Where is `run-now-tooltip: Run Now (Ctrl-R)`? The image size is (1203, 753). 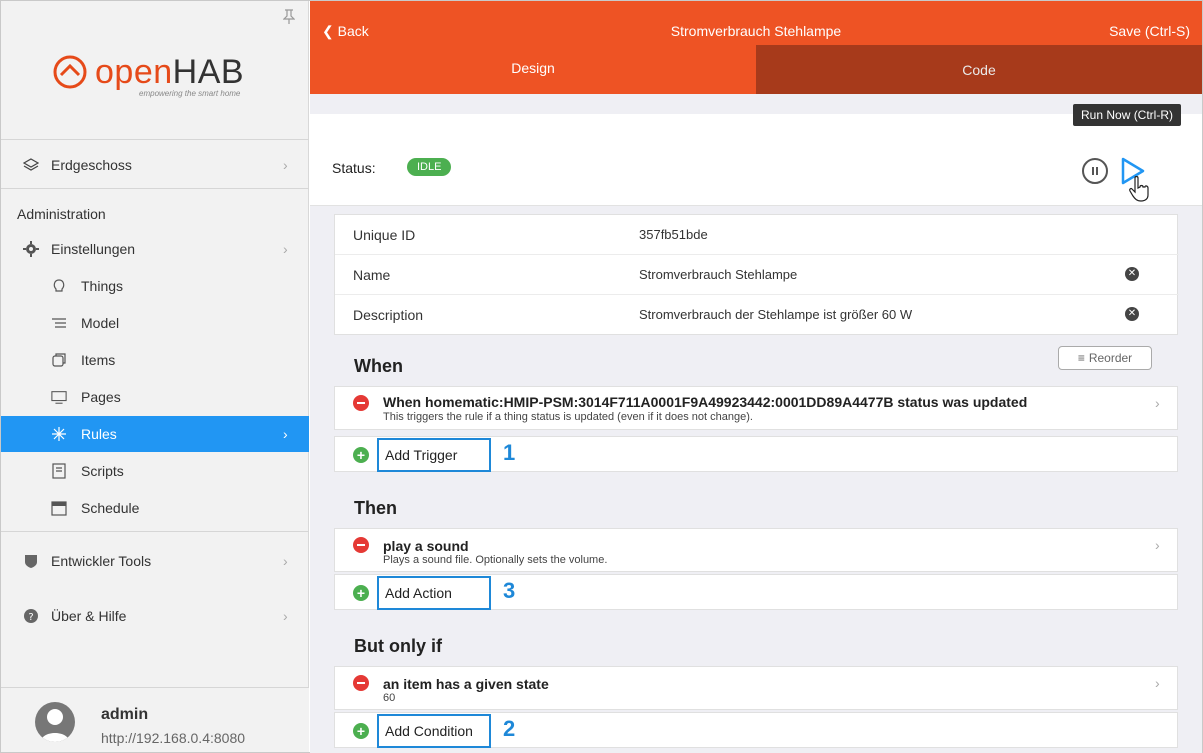
run-now-tooltip: Run Now (Ctrl-R) is located at coordinates (1127, 115).